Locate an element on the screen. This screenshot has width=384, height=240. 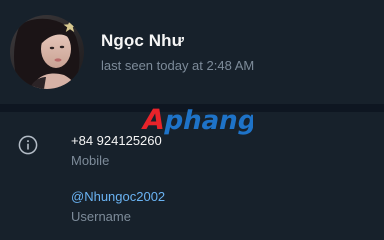
avatar-photo is located at coordinates (47, 52).